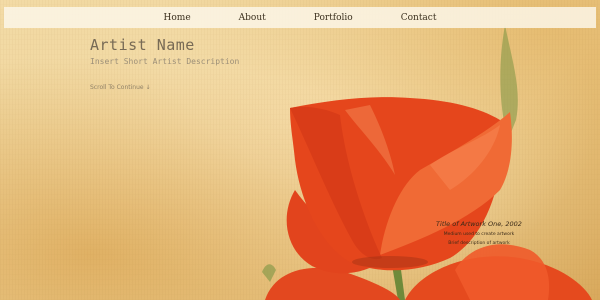 The width and height of the screenshot is (600, 300). Describe the element at coordinates (479, 243) in the screenshot. I see `artwork-description: Brief description of artwork` at that location.